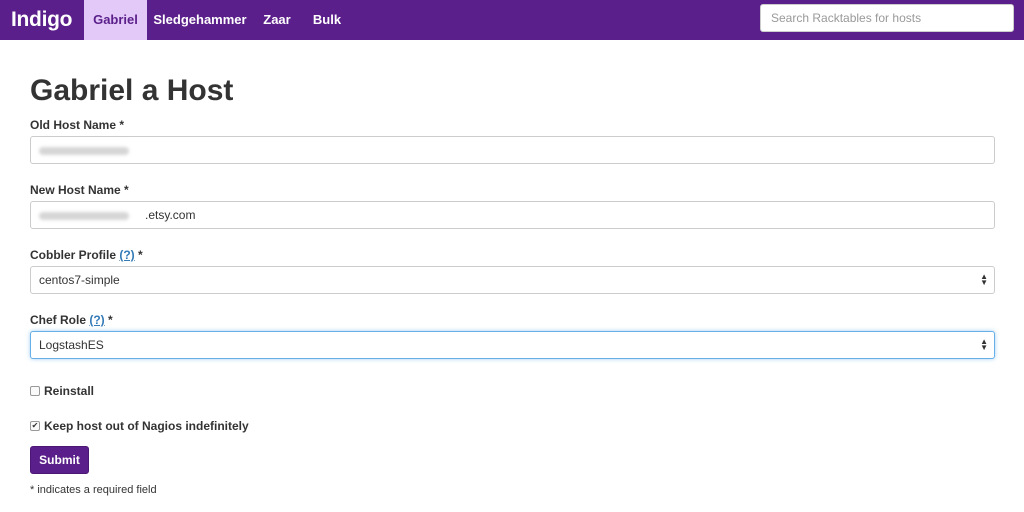  I want to click on chef-role-label: Chef Role (?) *, so click(71, 320).